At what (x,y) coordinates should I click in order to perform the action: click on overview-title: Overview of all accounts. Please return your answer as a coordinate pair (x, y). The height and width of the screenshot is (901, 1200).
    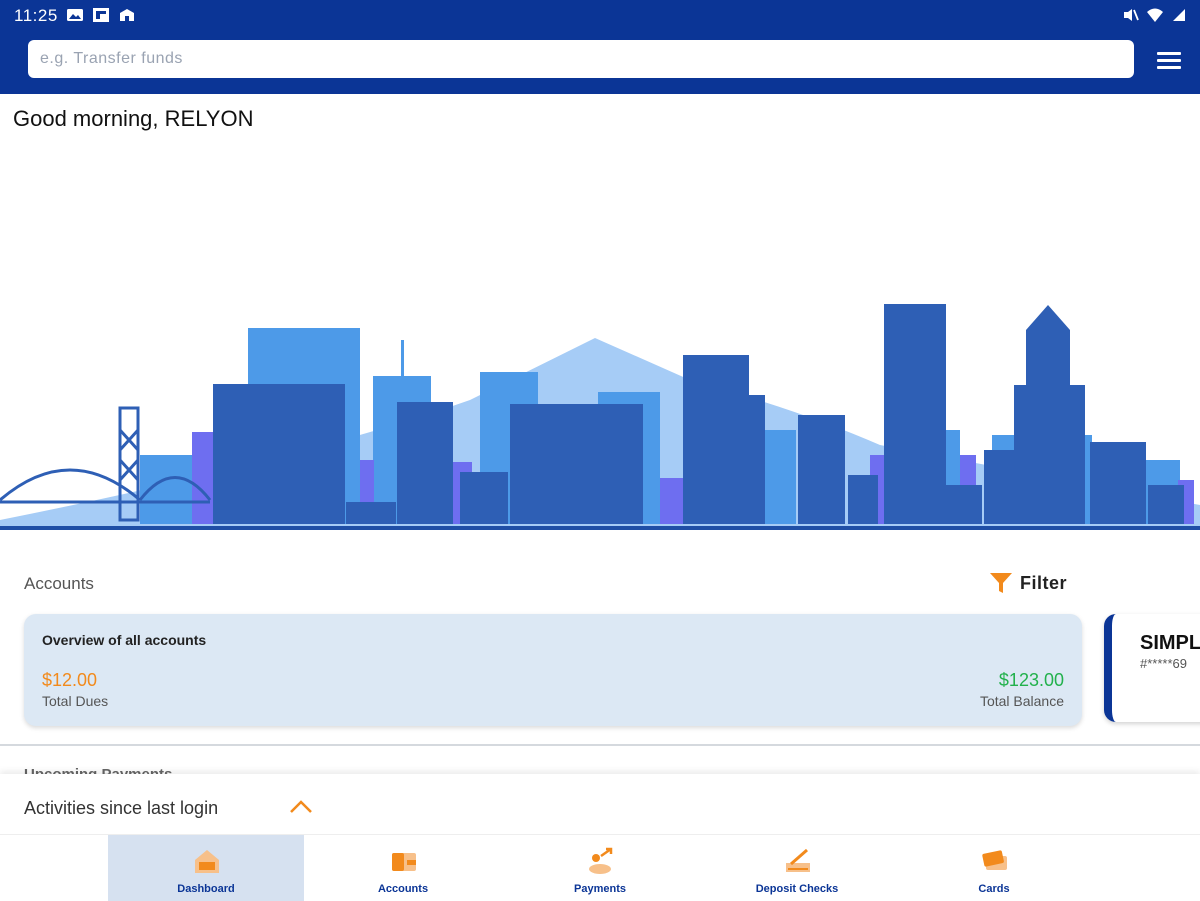
    Looking at the image, I should click on (124, 640).